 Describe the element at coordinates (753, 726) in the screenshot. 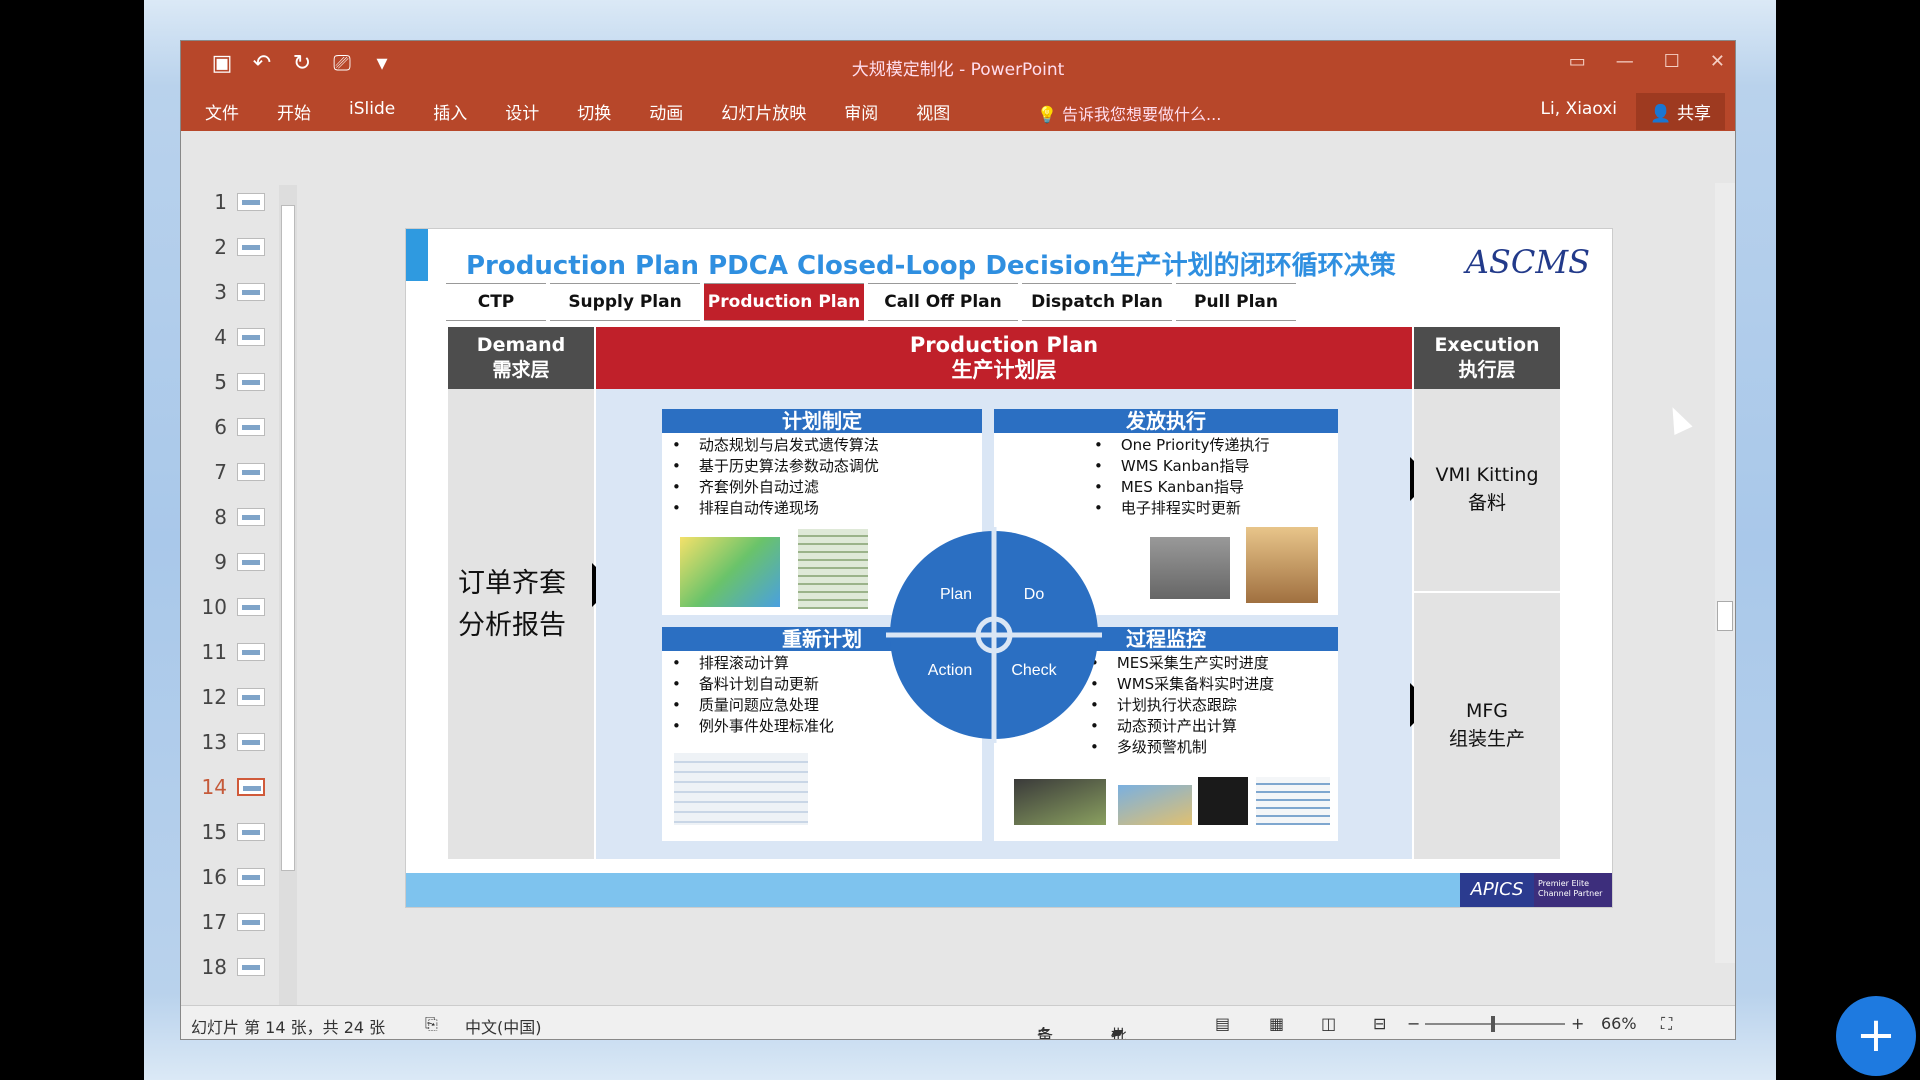

I see `list-item: 例外事件处理标准化` at that location.